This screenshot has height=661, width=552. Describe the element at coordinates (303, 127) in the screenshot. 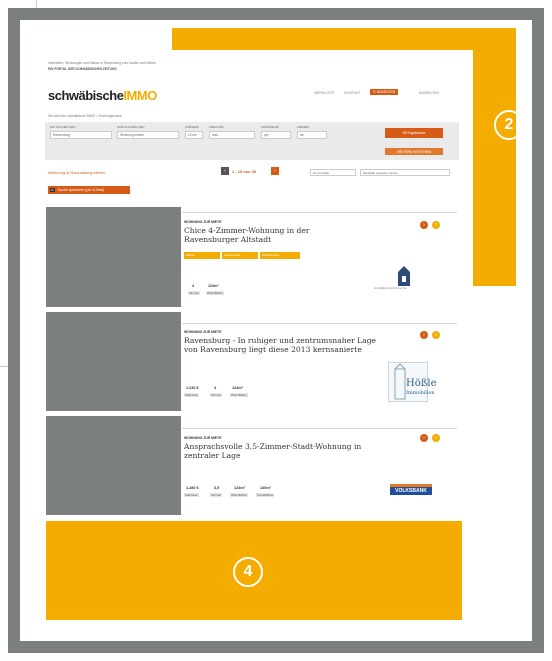

I see `field-label-rooms: ZIMMER` at that location.